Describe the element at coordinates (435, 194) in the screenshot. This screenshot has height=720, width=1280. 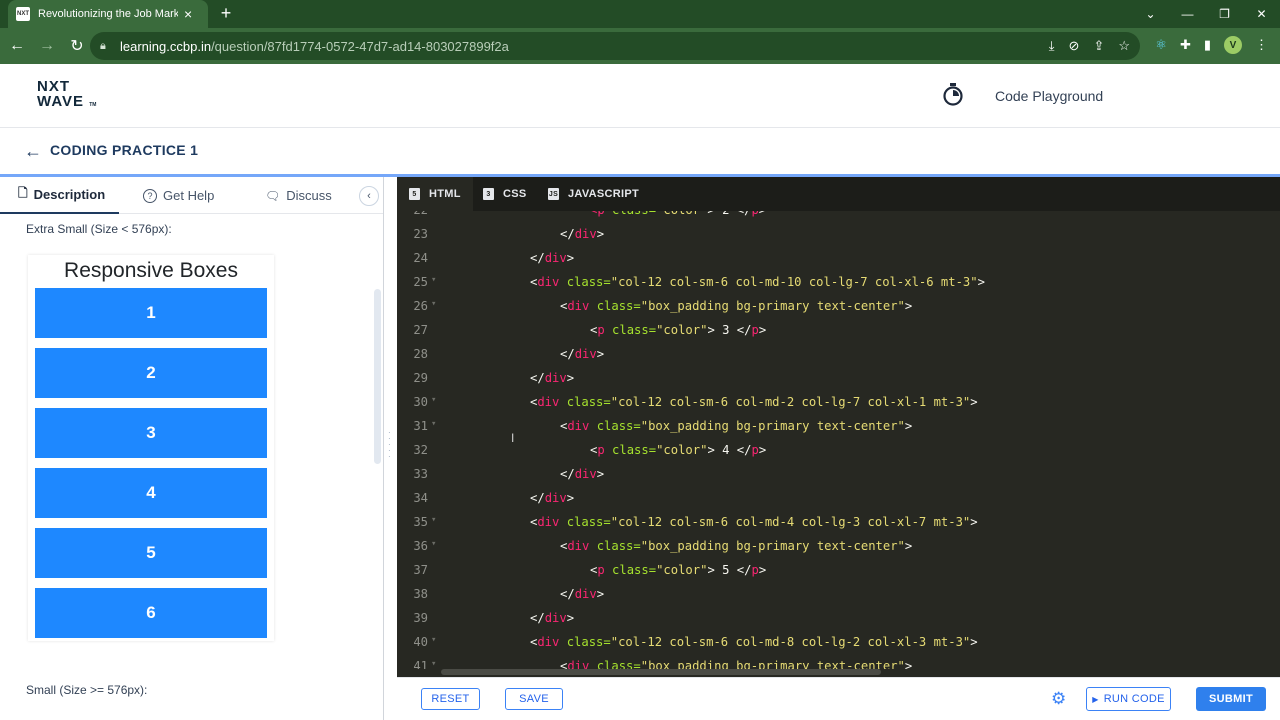
I see `tab-html: 5 HTML` at that location.